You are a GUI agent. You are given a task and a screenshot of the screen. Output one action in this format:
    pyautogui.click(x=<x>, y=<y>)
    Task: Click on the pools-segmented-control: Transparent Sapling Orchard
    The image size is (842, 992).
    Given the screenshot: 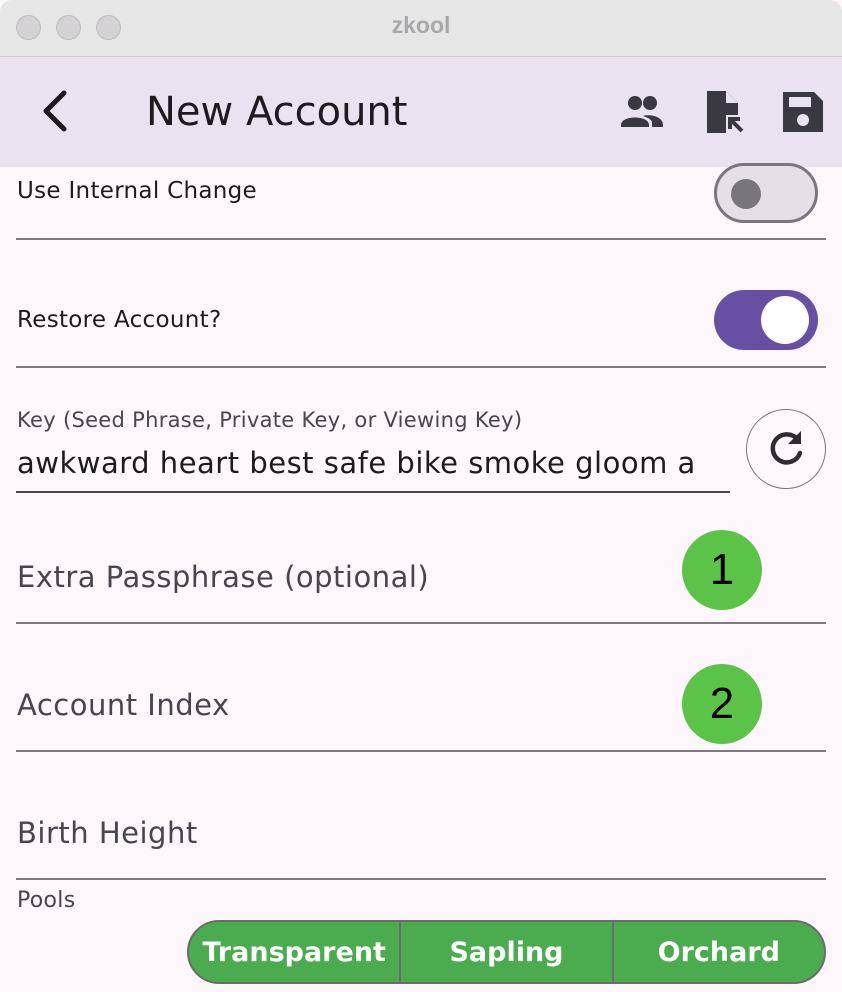 What is the action you would take?
    pyautogui.click(x=506, y=952)
    